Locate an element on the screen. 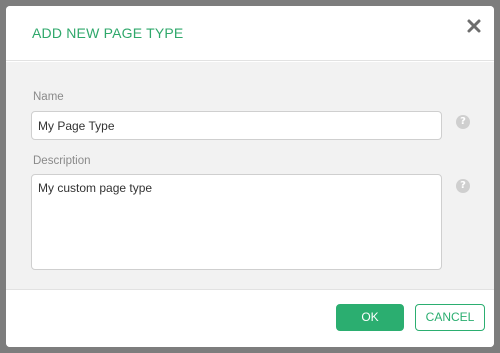 The height and width of the screenshot is (353, 500). description-label: Description is located at coordinates (62, 161).